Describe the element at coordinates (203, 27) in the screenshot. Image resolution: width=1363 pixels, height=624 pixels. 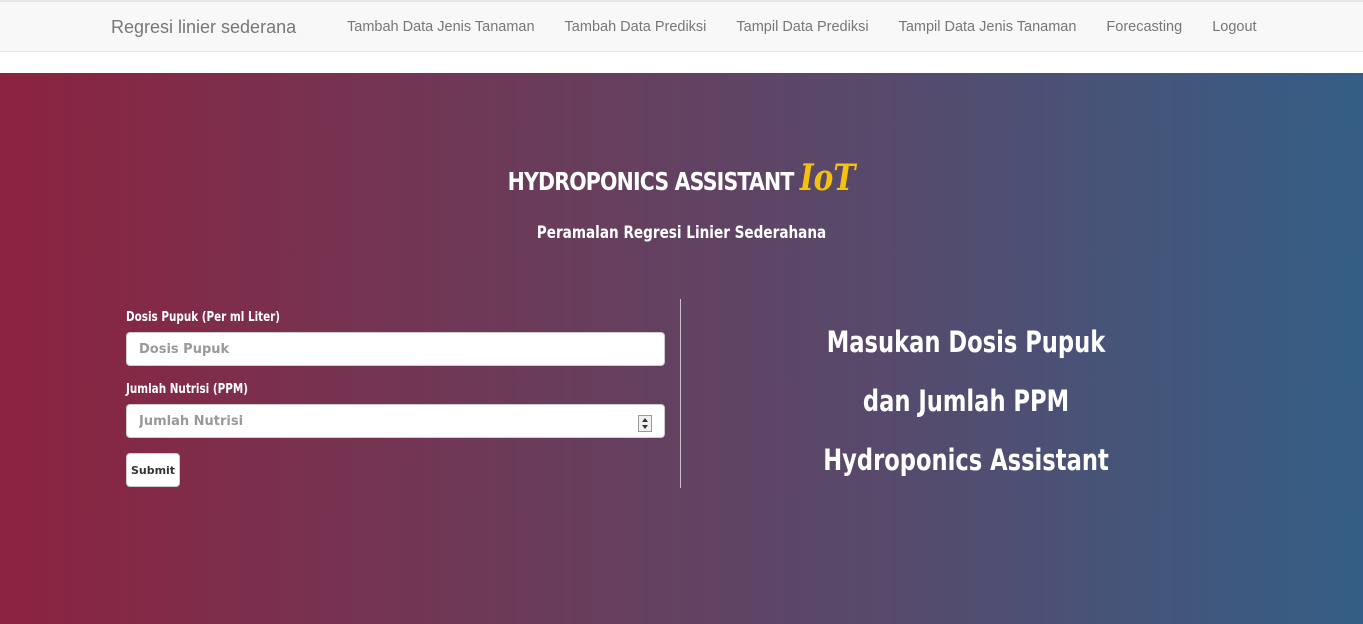
I see `navbar-brand: Regresi linier sederana` at that location.